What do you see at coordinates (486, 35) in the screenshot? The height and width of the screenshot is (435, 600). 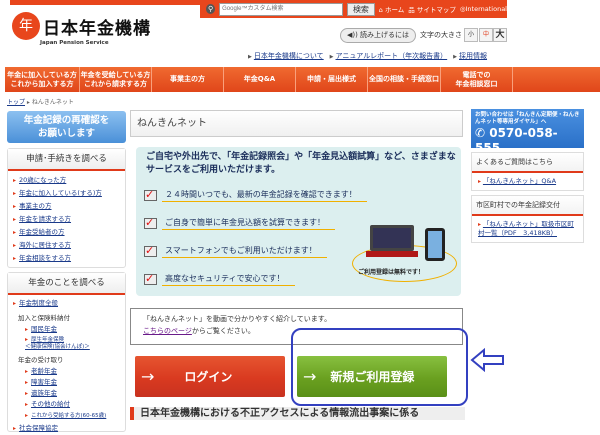 I see `font-size-medium: 中` at bounding box center [486, 35].